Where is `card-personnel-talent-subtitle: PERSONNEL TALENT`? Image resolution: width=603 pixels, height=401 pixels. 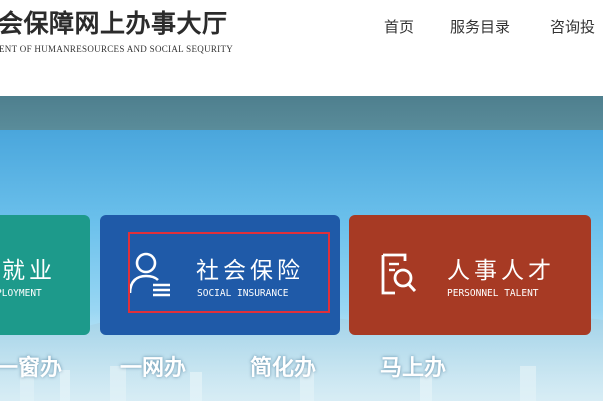
card-personnel-talent-subtitle: PERSONNEL TALENT is located at coordinates (493, 293).